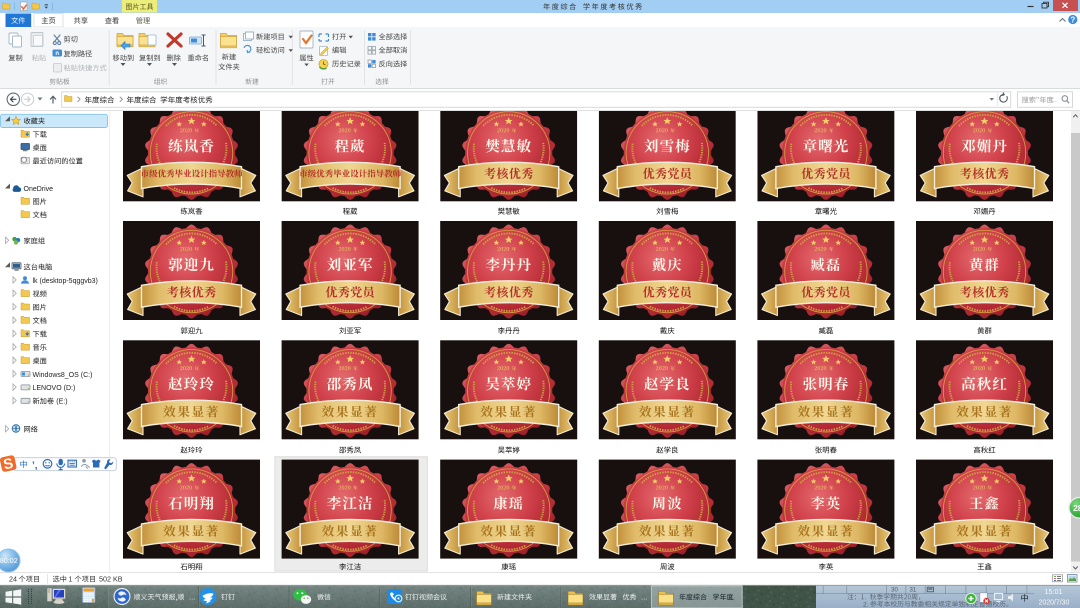  What do you see at coordinates (61, 402) in the screenshot?
I see `svg-text: (E:)` at bounding box center [61, 402].